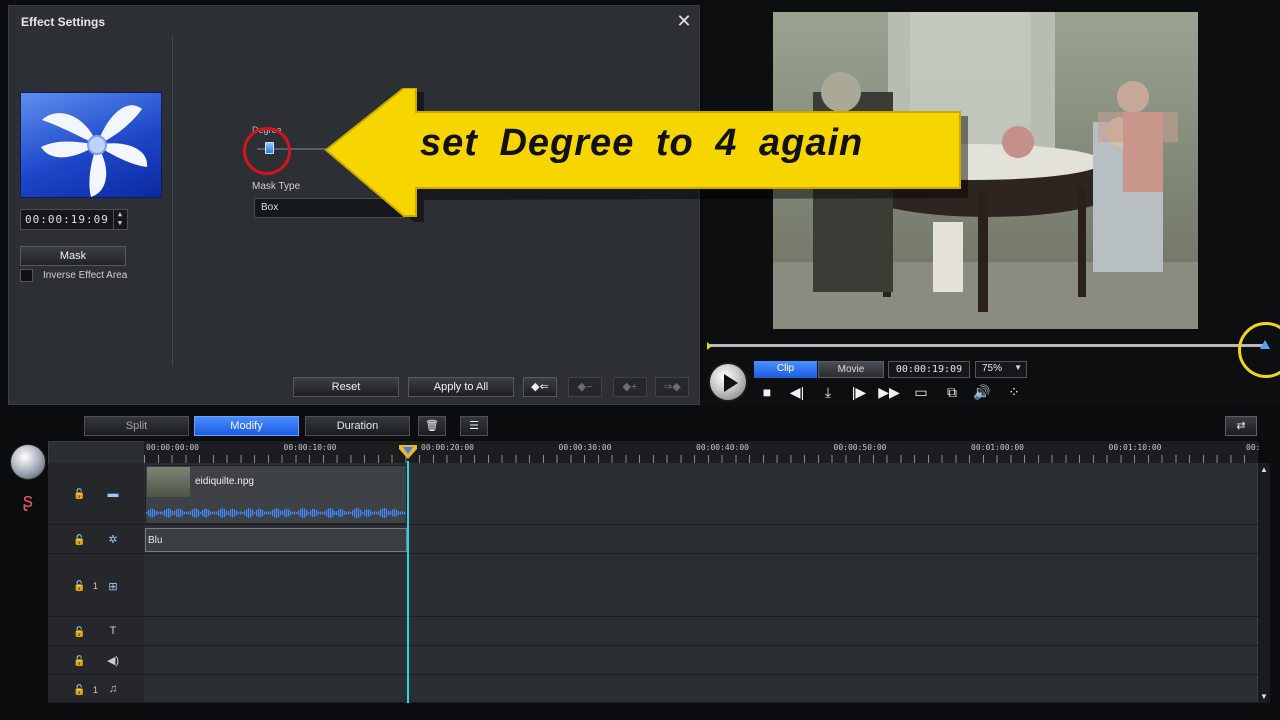  Describe the element at coordinates (828, 392) in the screenshot. I see `snapshot-icon: ⤓` at that location.